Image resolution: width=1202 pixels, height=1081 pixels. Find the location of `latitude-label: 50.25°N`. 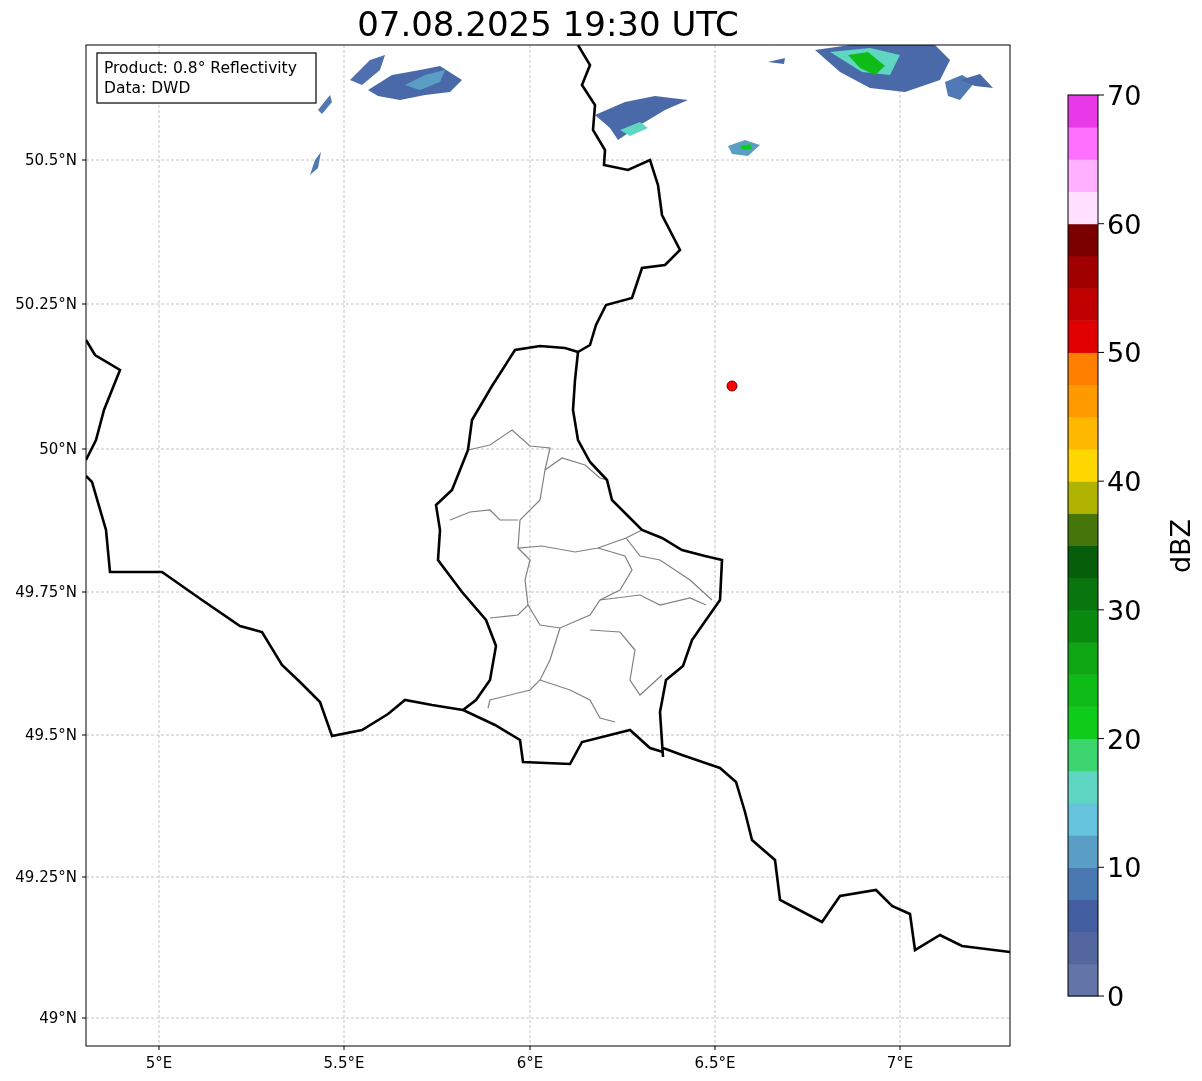

latitude-label: 50.25°N is located at coordinates (46, 304).